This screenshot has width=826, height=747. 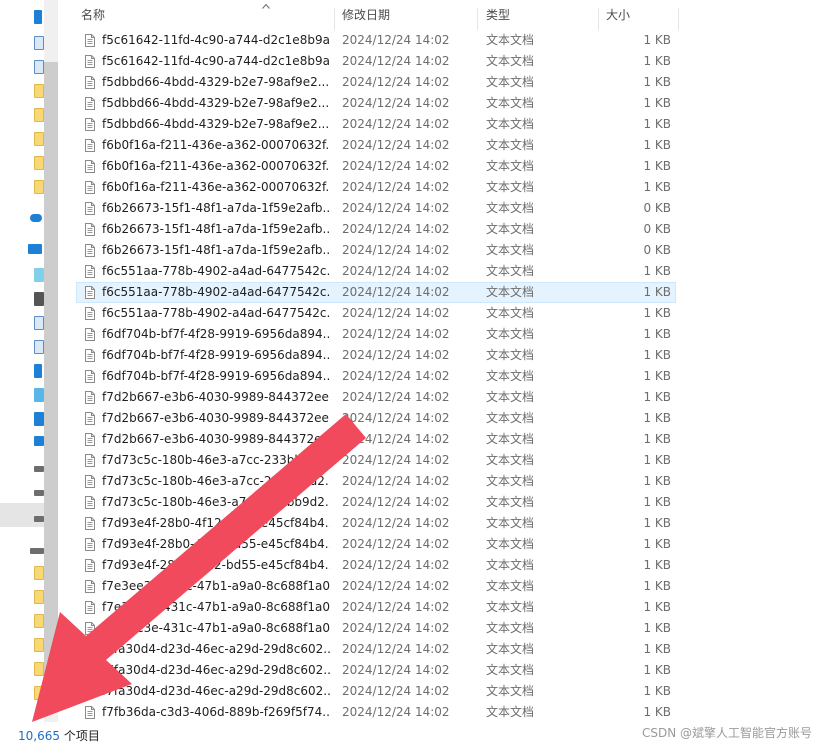 What do you see at coordinates (39, 395) in the screenshot?
I see `music-icon` at bounding box center [39, 395].